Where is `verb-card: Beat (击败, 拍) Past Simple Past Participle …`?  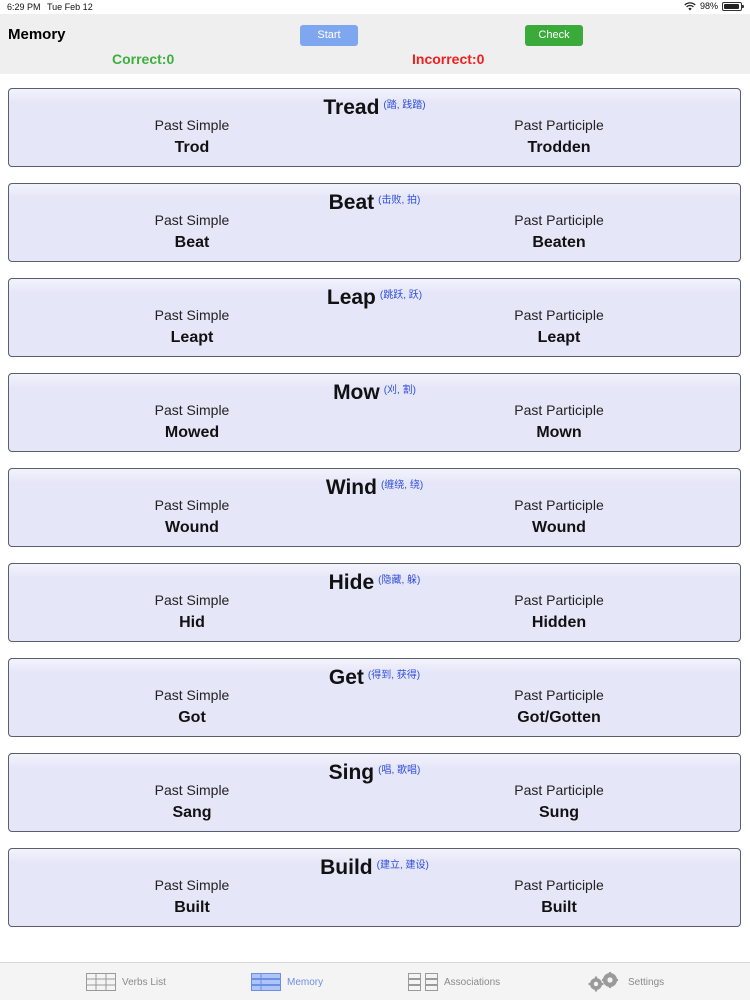 verb-card: Beat (击败, 拍) Past Simple Past Participle … is located at coordinates (374, 222).